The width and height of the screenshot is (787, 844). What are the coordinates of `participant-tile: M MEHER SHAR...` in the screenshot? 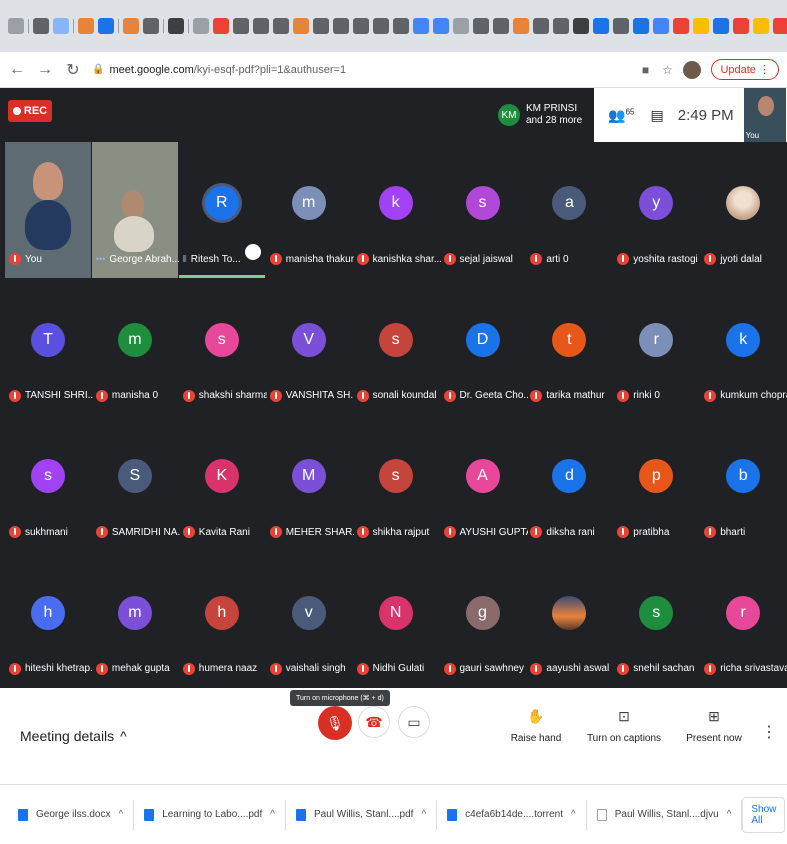 It's located at (310, 483).